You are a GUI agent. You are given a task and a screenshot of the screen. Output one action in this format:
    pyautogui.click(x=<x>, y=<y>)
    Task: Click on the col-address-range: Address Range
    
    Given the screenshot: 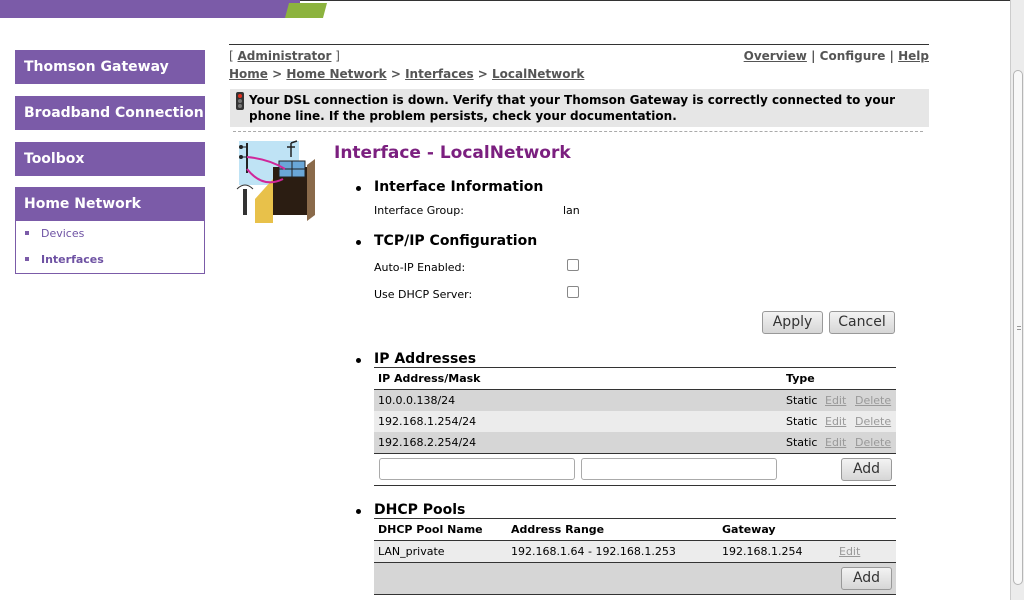 What is the action you would take?
    pyautogui.click(x=558, y=529)
    